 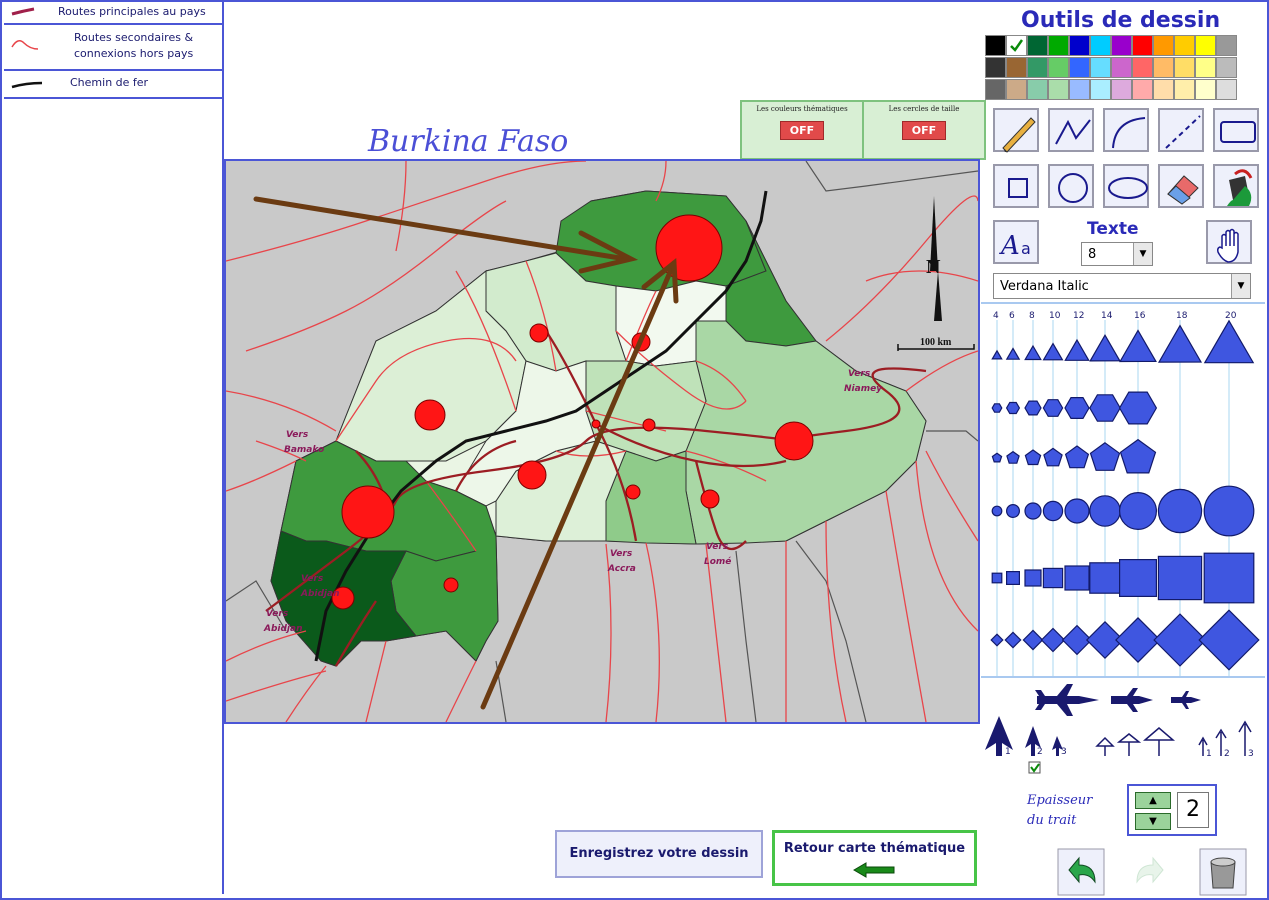 I want to click on font-family-select: Verdana Italic ▼, so click(x=1122, y=286).